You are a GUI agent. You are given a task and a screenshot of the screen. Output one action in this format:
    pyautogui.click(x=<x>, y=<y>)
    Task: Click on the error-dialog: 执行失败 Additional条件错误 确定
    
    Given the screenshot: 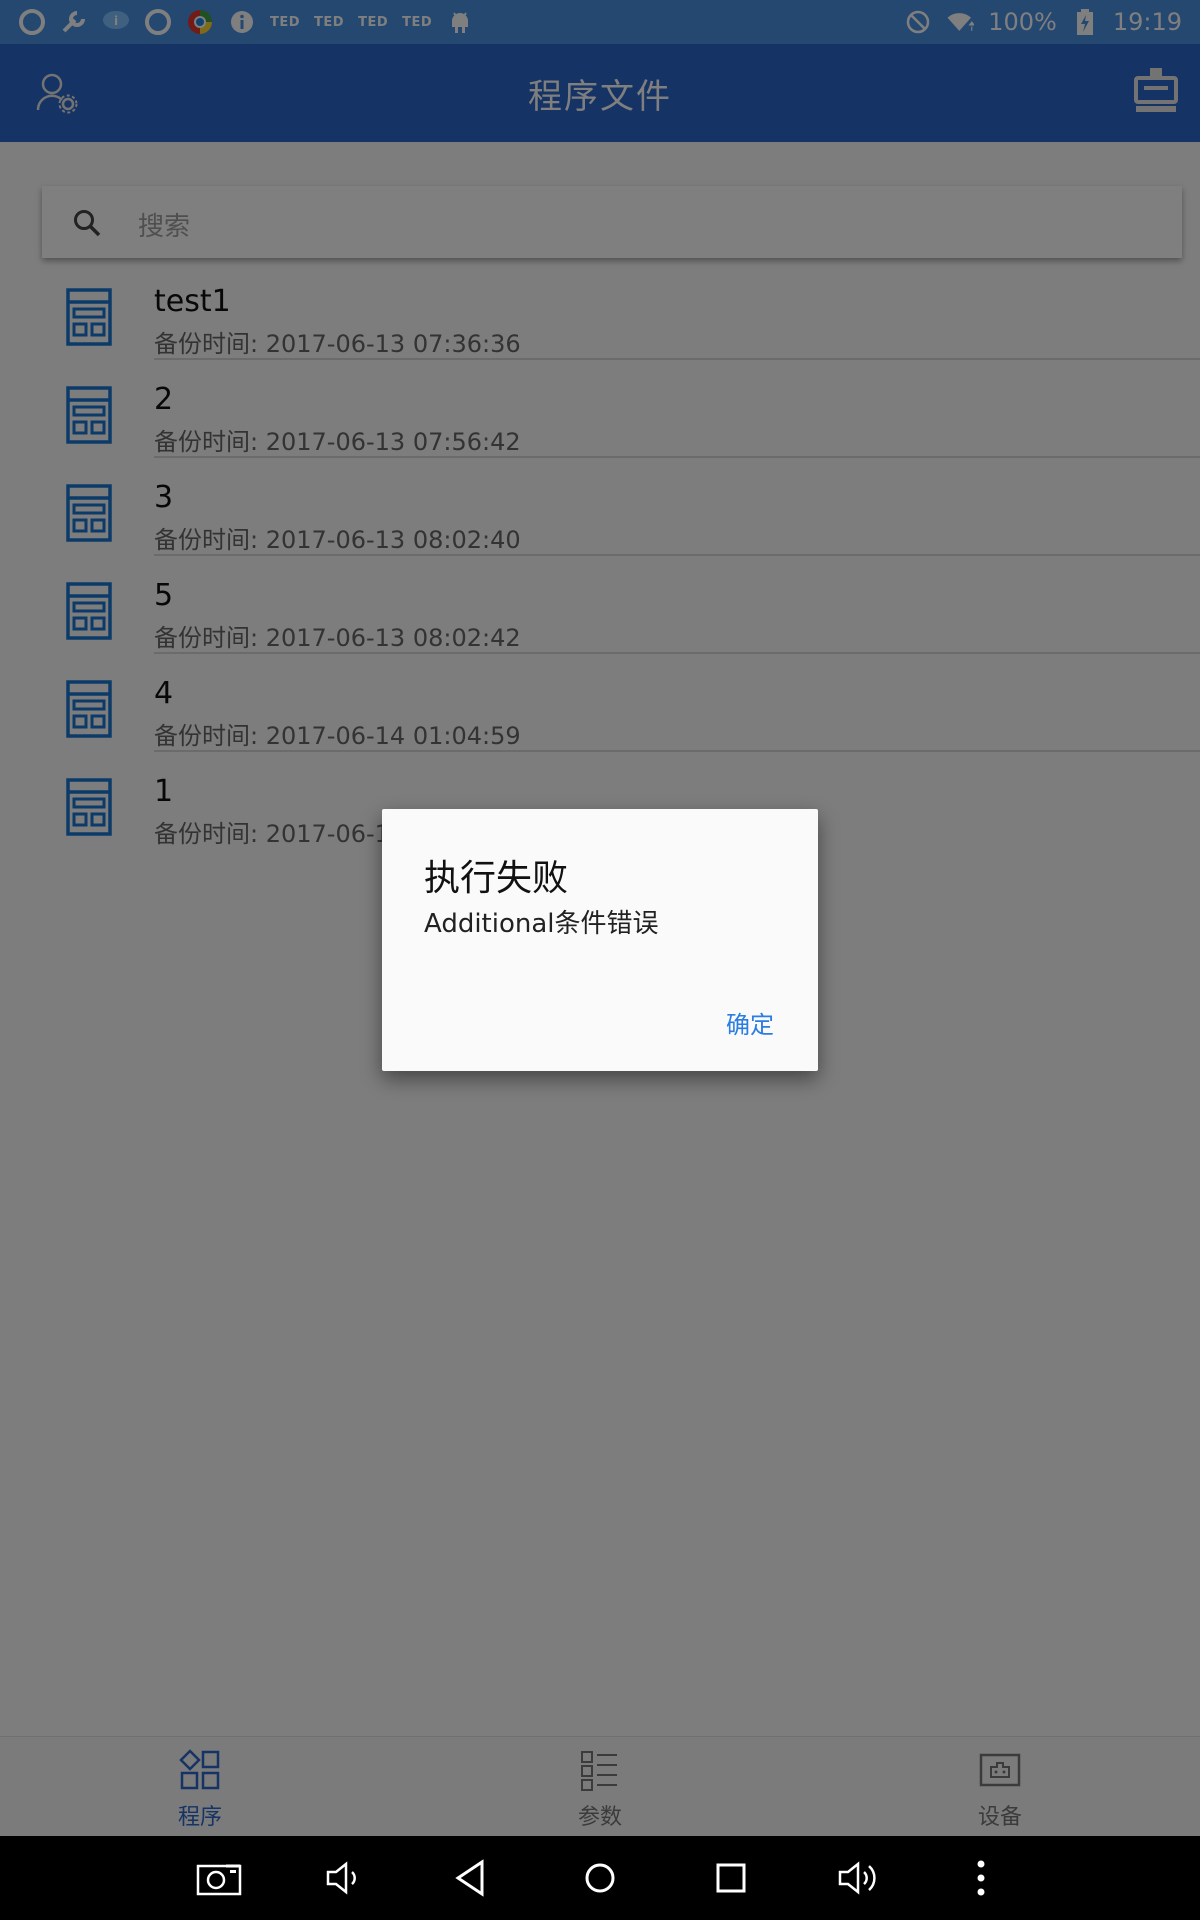 What is the action you would take?
    pyautogui.click(x=600, y=940)
    